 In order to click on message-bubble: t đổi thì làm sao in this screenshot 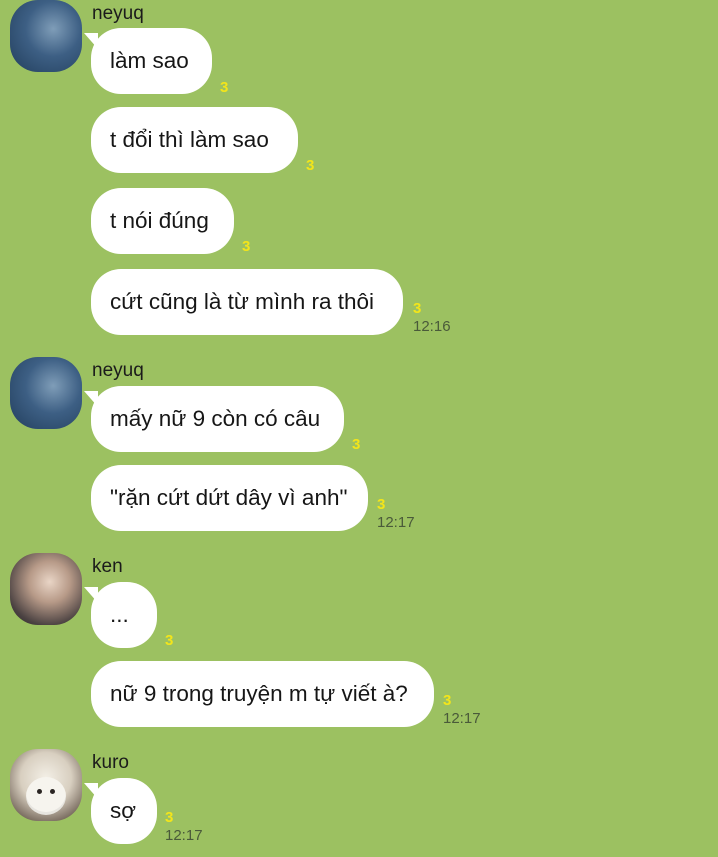, I will do `click(194, 140)`.